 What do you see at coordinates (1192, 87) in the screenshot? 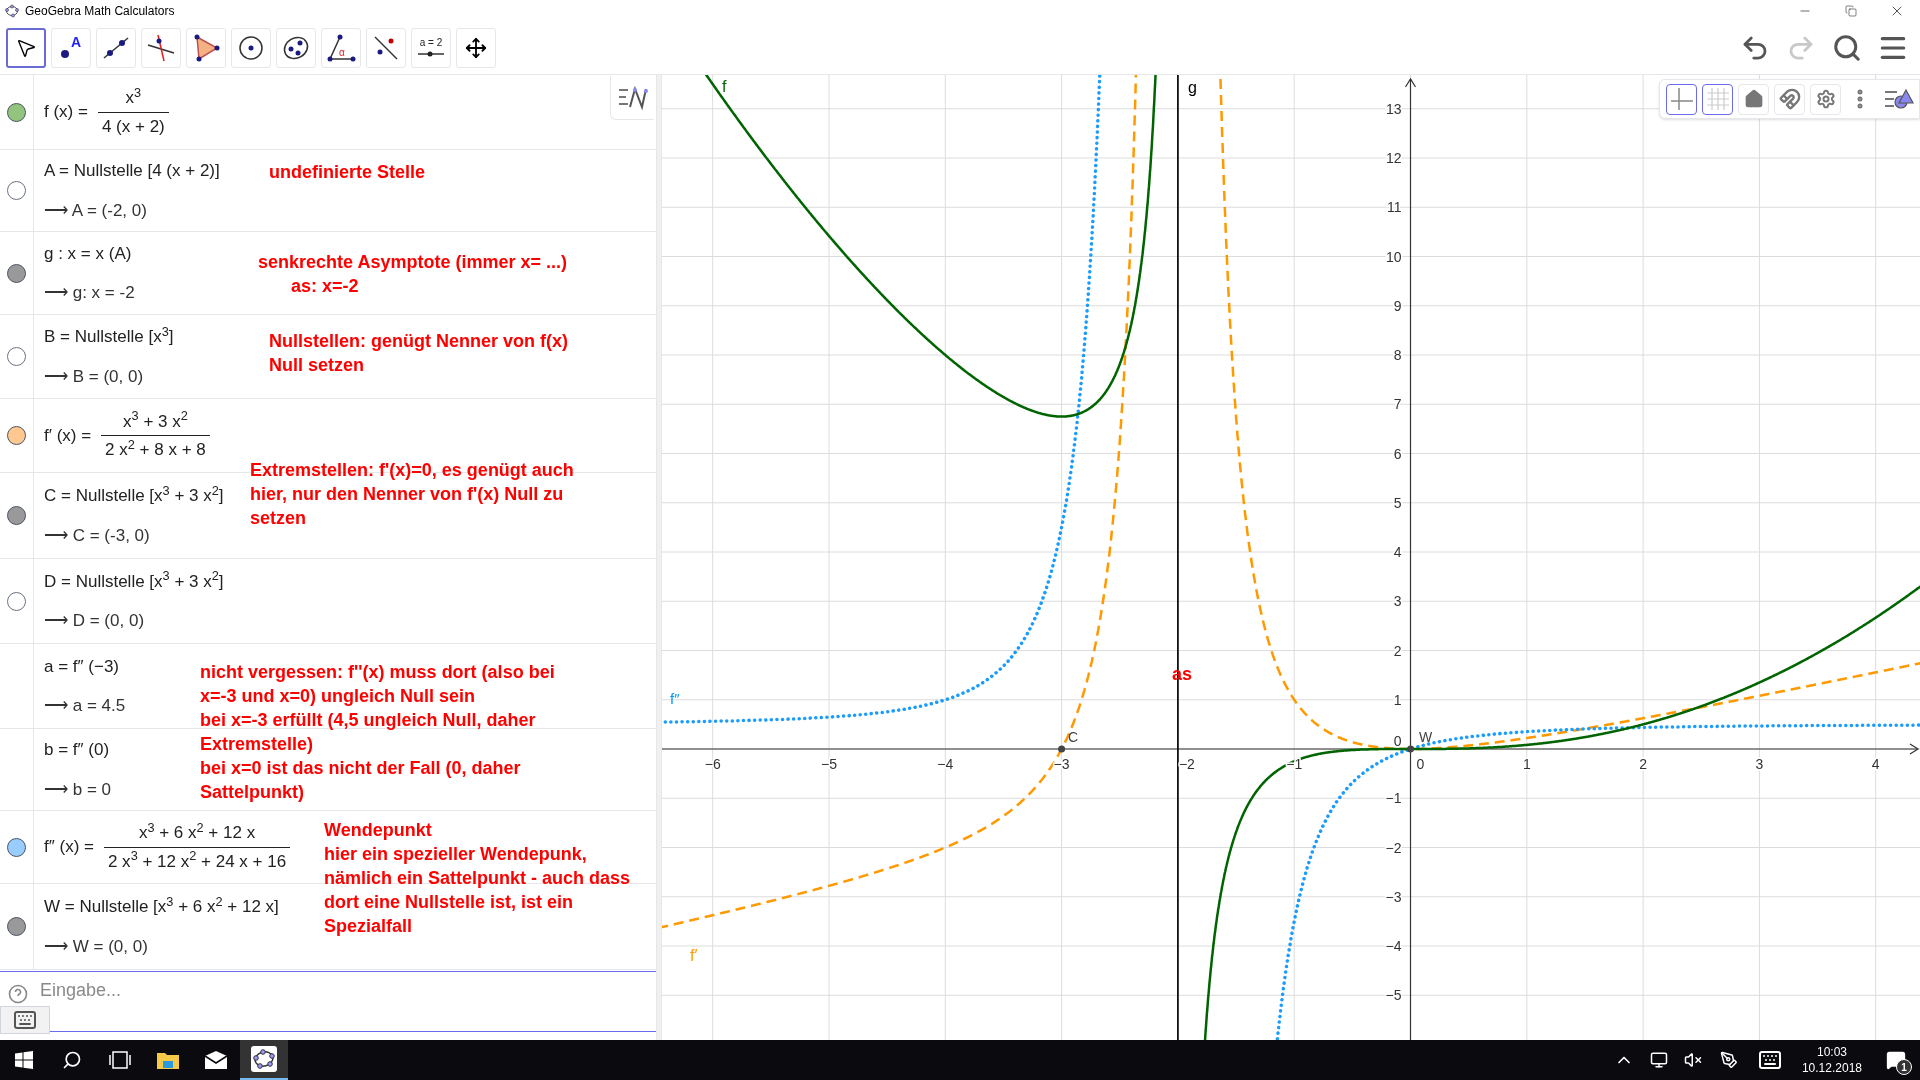
I see `curve-label: g` at bounding box center [1192, 87].